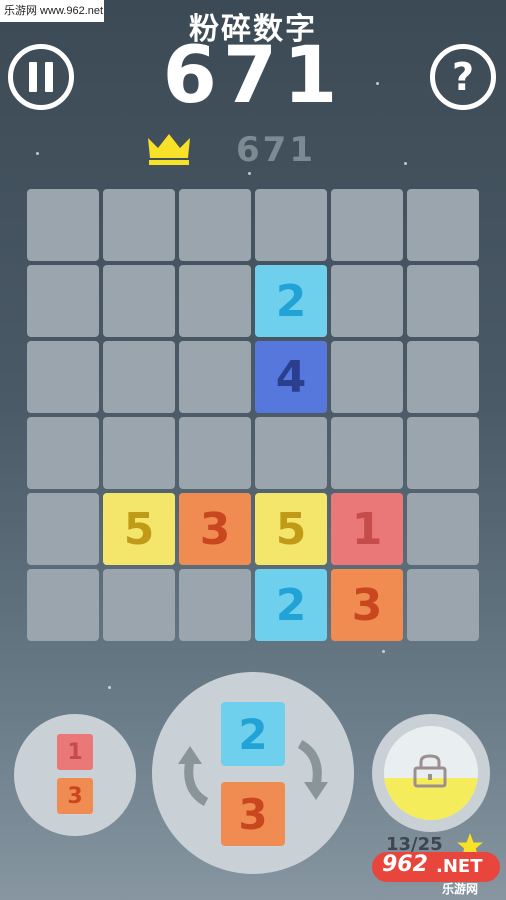  Describe the element at coordinates (430, 771) in the screenshot. I see `lock-icon` at that location.